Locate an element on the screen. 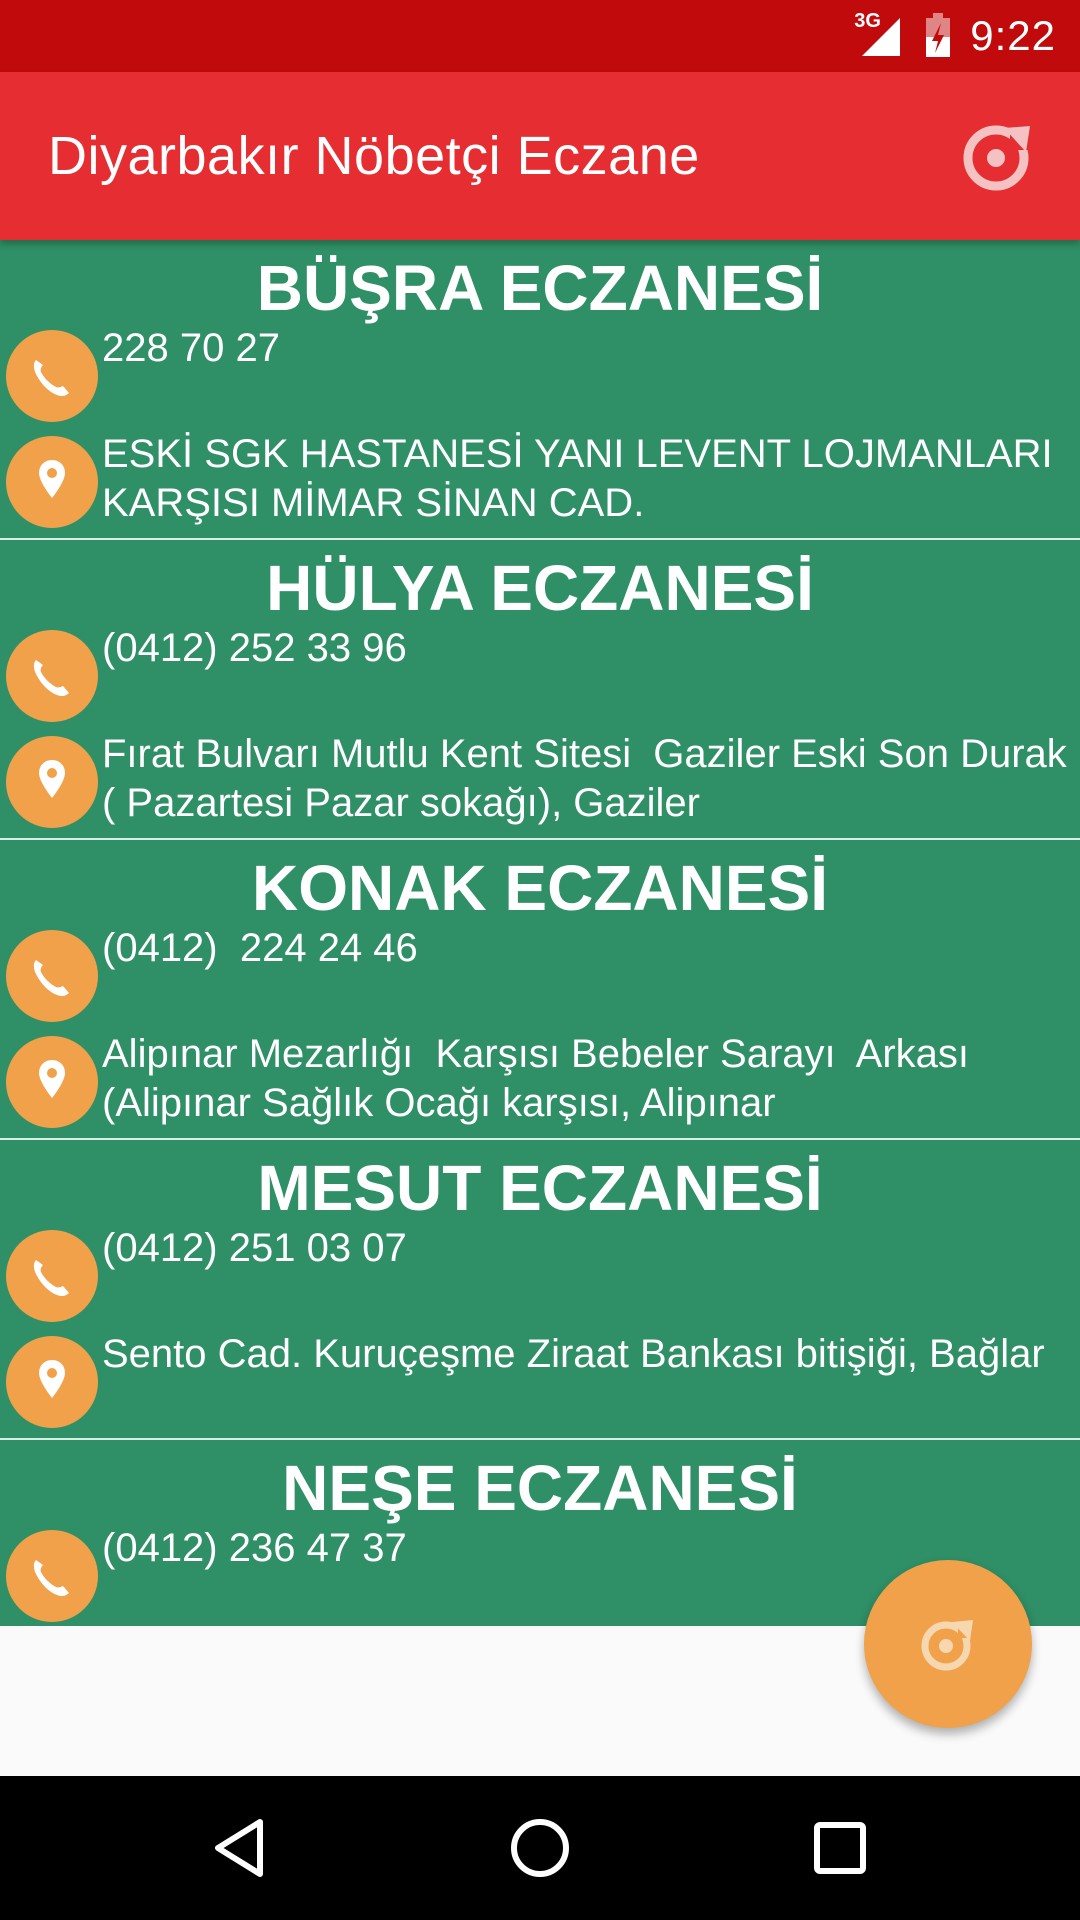 The image size is (1080, 1920). pharmacy-name: BÜŞRA ECZANESİ is located at coordinates (540, 288).